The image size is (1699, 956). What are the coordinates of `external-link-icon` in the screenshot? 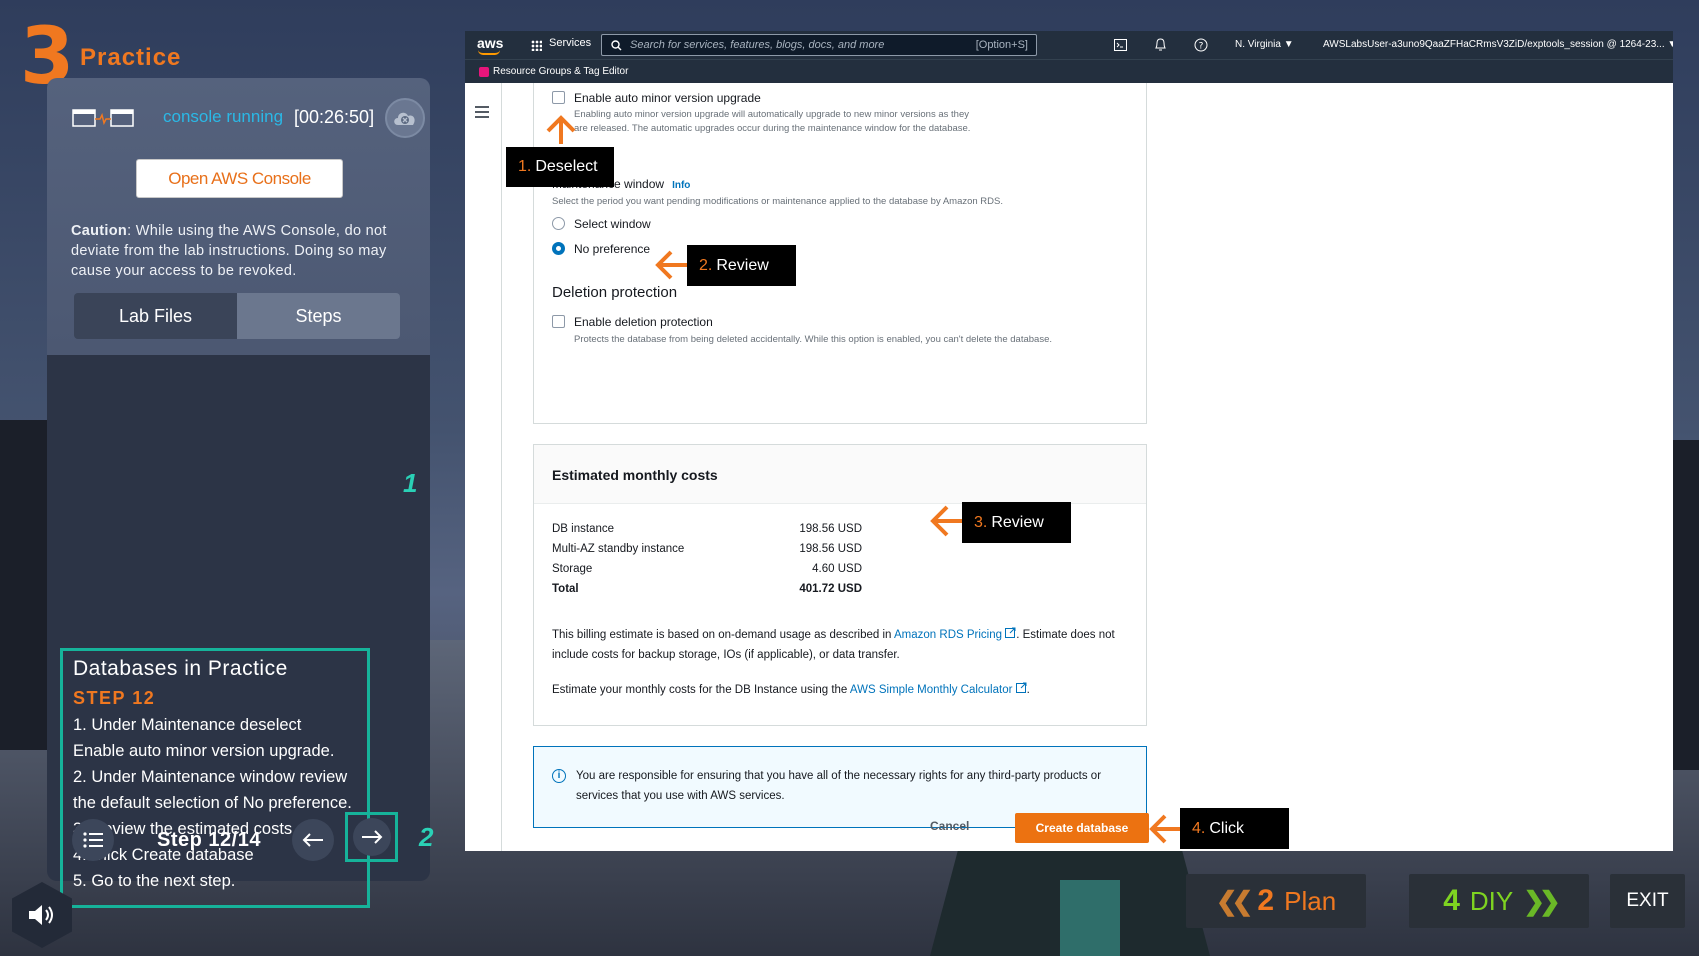 It's located at (1010, 632).